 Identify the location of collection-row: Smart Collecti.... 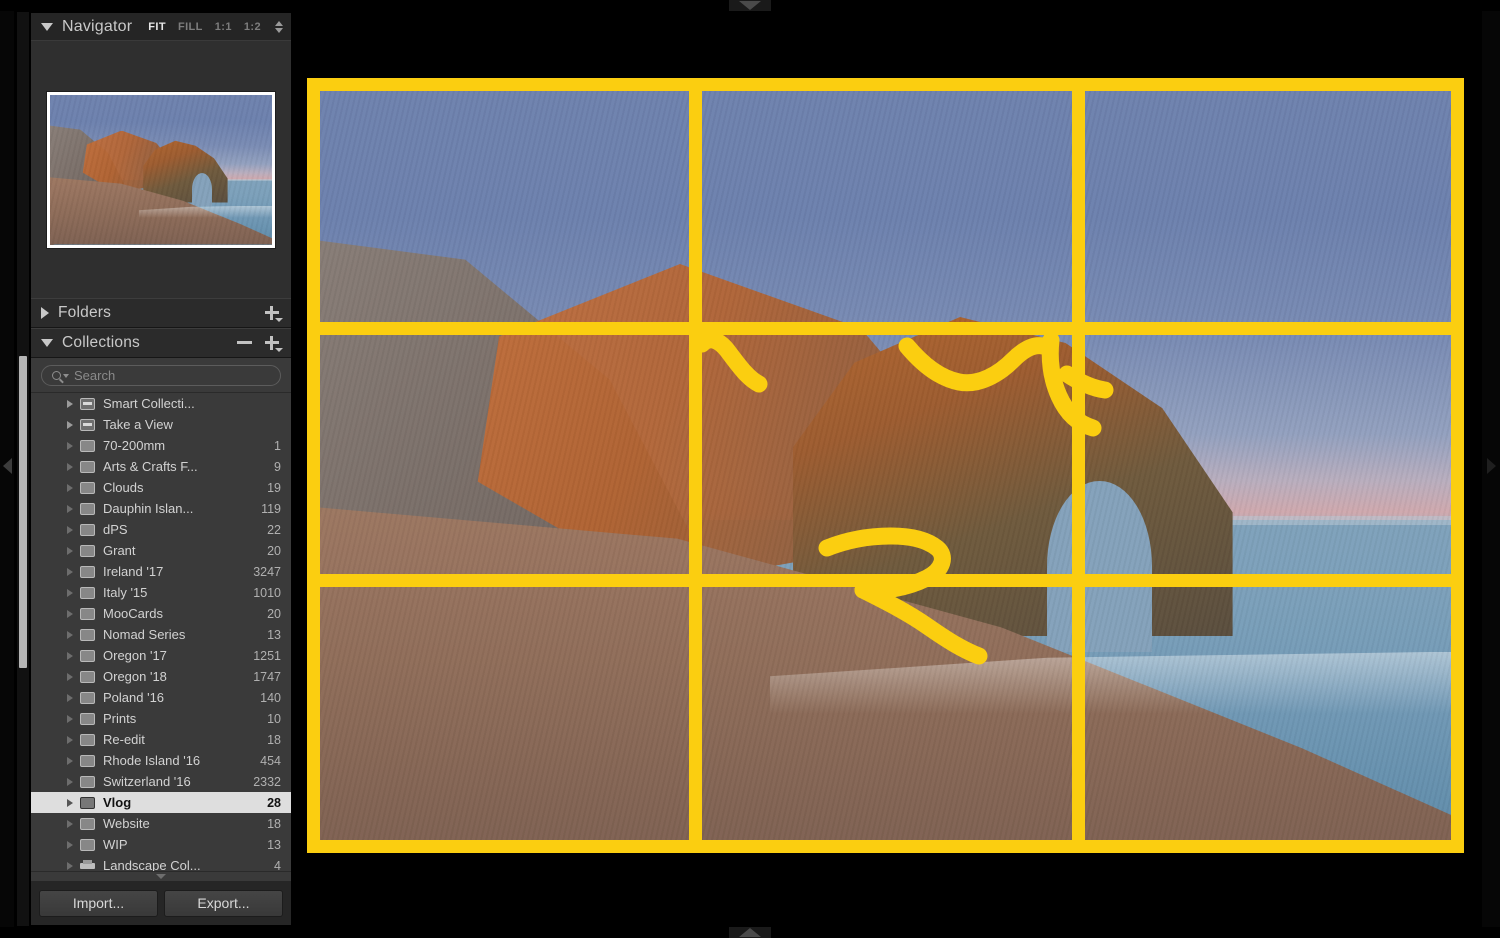
(161, 403).